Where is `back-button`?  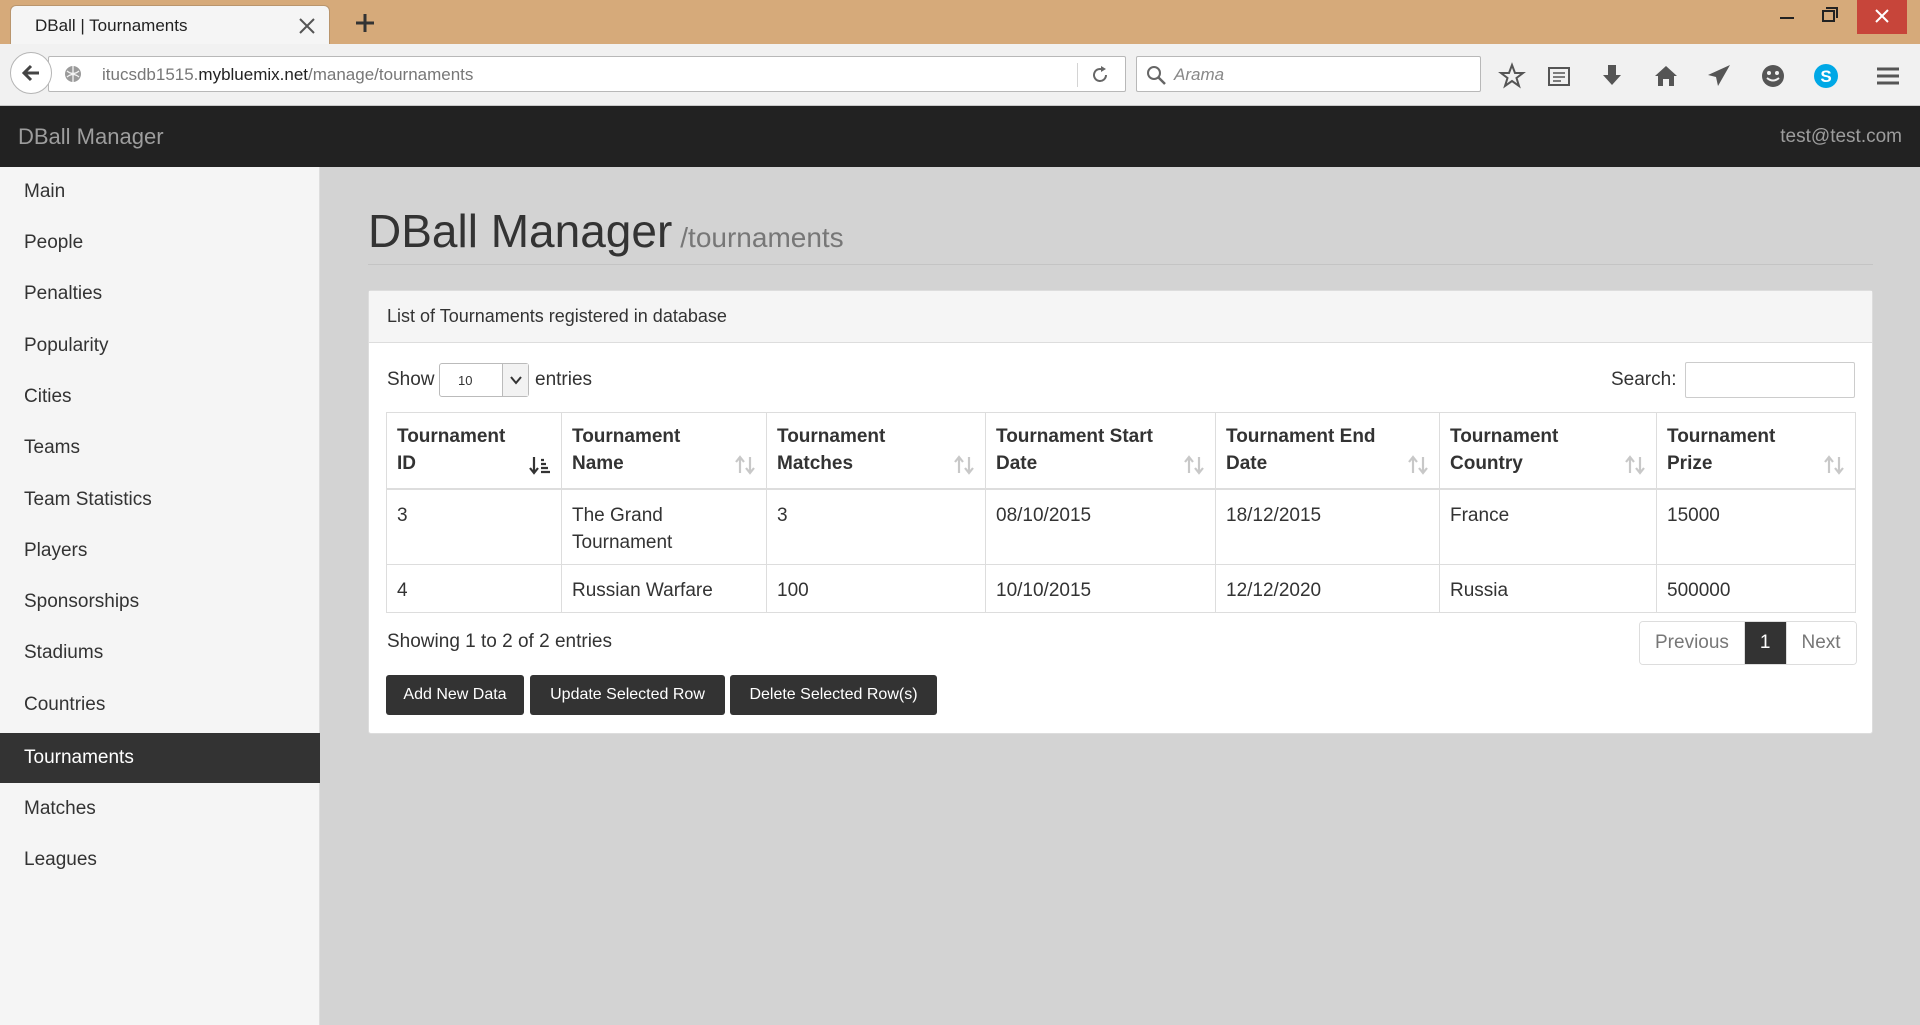 back-button is located at coordinates (31, 73).